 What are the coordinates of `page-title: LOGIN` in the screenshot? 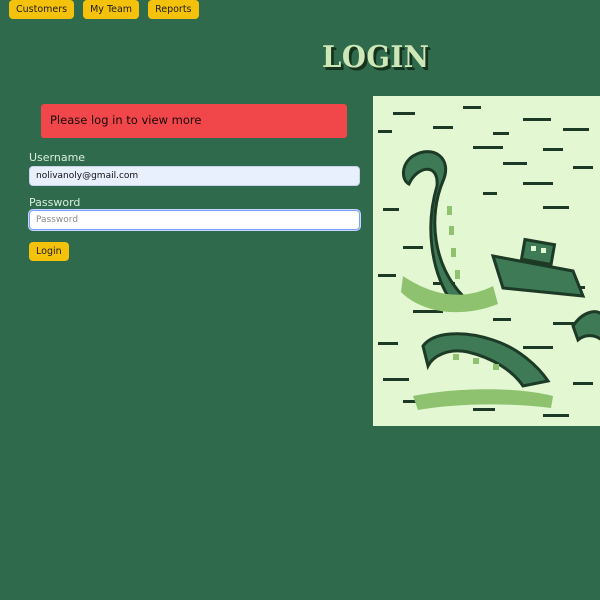 It's located at (376, 57).